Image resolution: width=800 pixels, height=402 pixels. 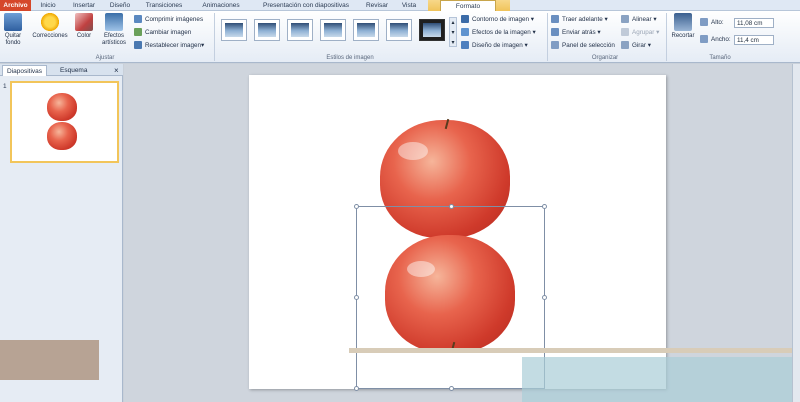 I want to click on picture-layout-icon, so click(x=465, y=45).